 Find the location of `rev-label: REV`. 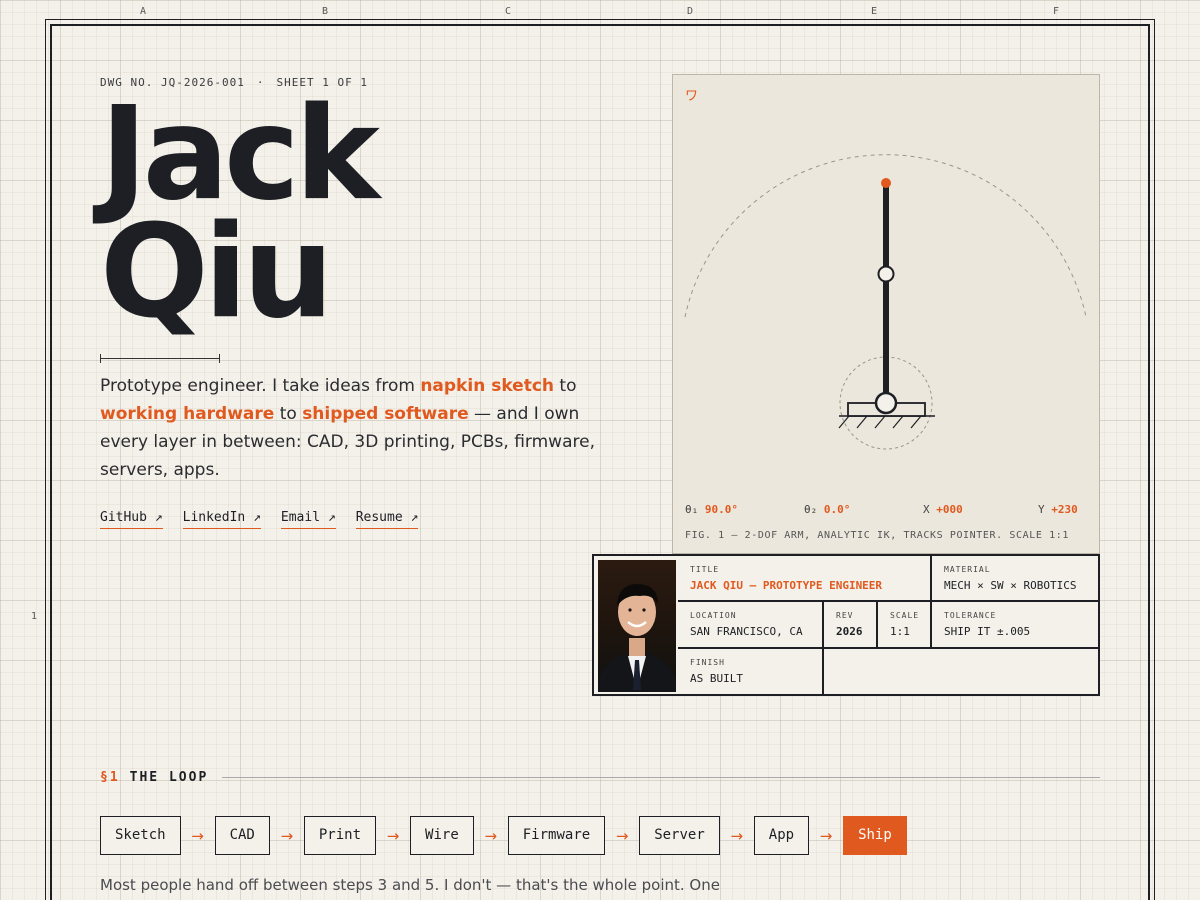

rev-label: REV is located at coordinates (845, 615).